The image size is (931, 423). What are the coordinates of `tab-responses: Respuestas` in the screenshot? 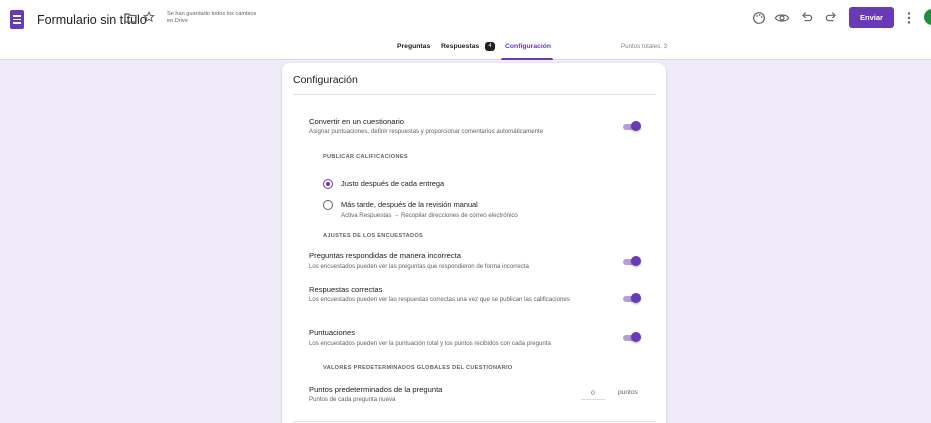 It's located at (460, 46).